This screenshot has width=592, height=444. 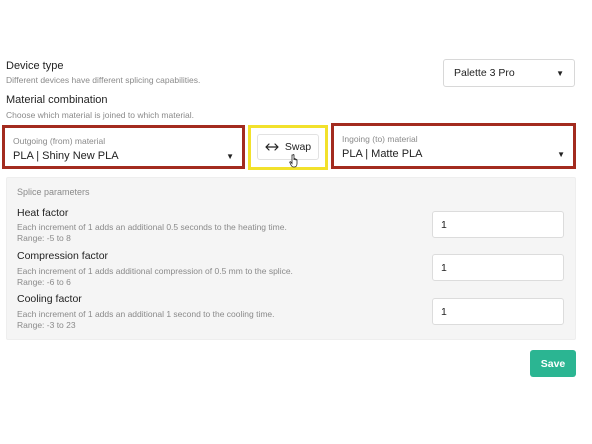 I want to click on ingoing-material-caption: Ingoing (to) material, so click(x=380, y=139).